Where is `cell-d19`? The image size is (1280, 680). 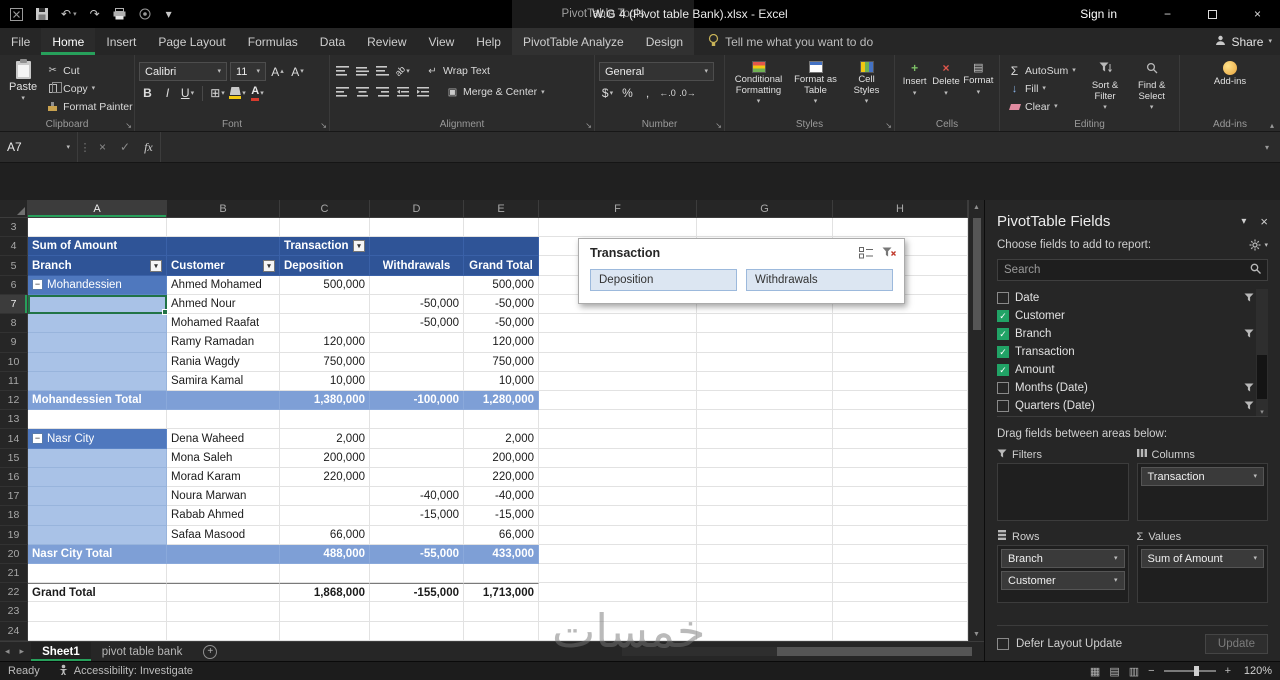 cell-d19 is located at coordinates (417, 535).